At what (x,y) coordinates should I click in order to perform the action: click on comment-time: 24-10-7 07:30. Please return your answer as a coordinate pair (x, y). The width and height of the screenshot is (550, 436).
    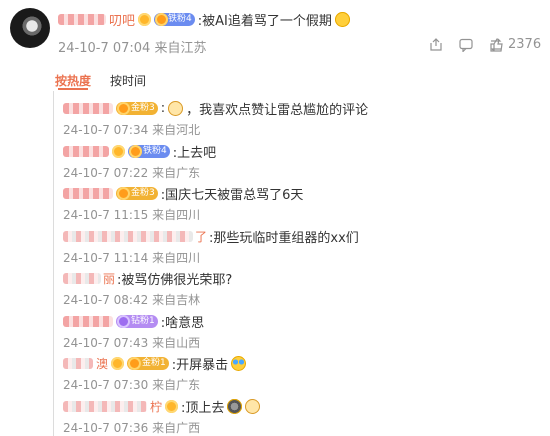
    Looking at the image, I should click on (106, 385).